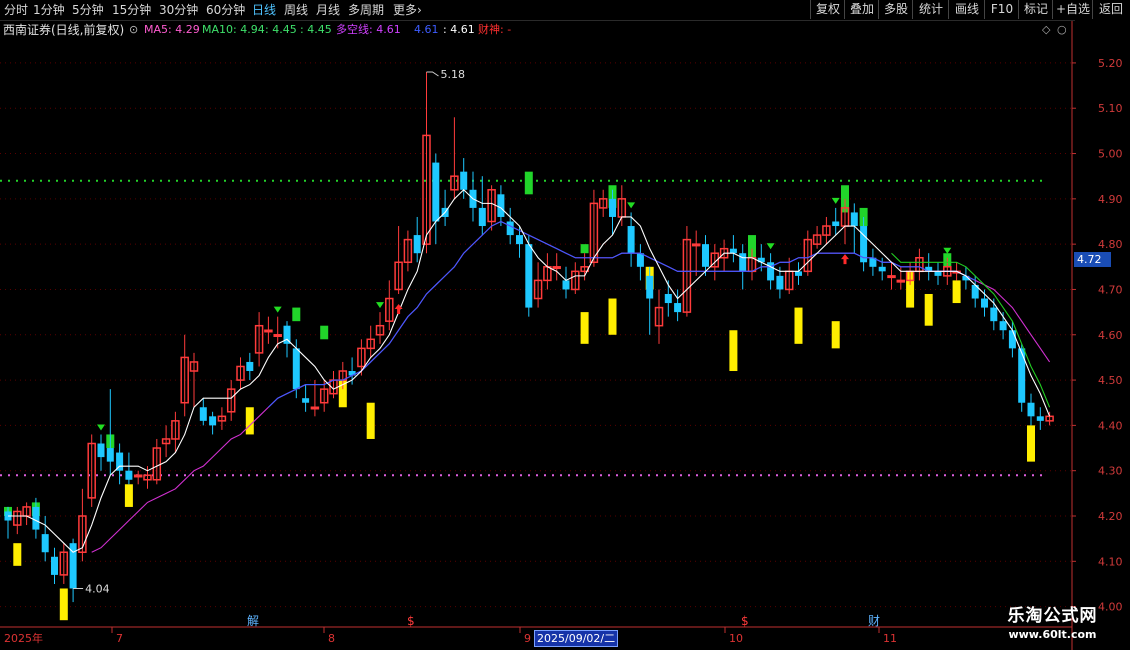 This screenshot has height=650, width=1130. I want to click on green-signal-bar, so click(528, 183).